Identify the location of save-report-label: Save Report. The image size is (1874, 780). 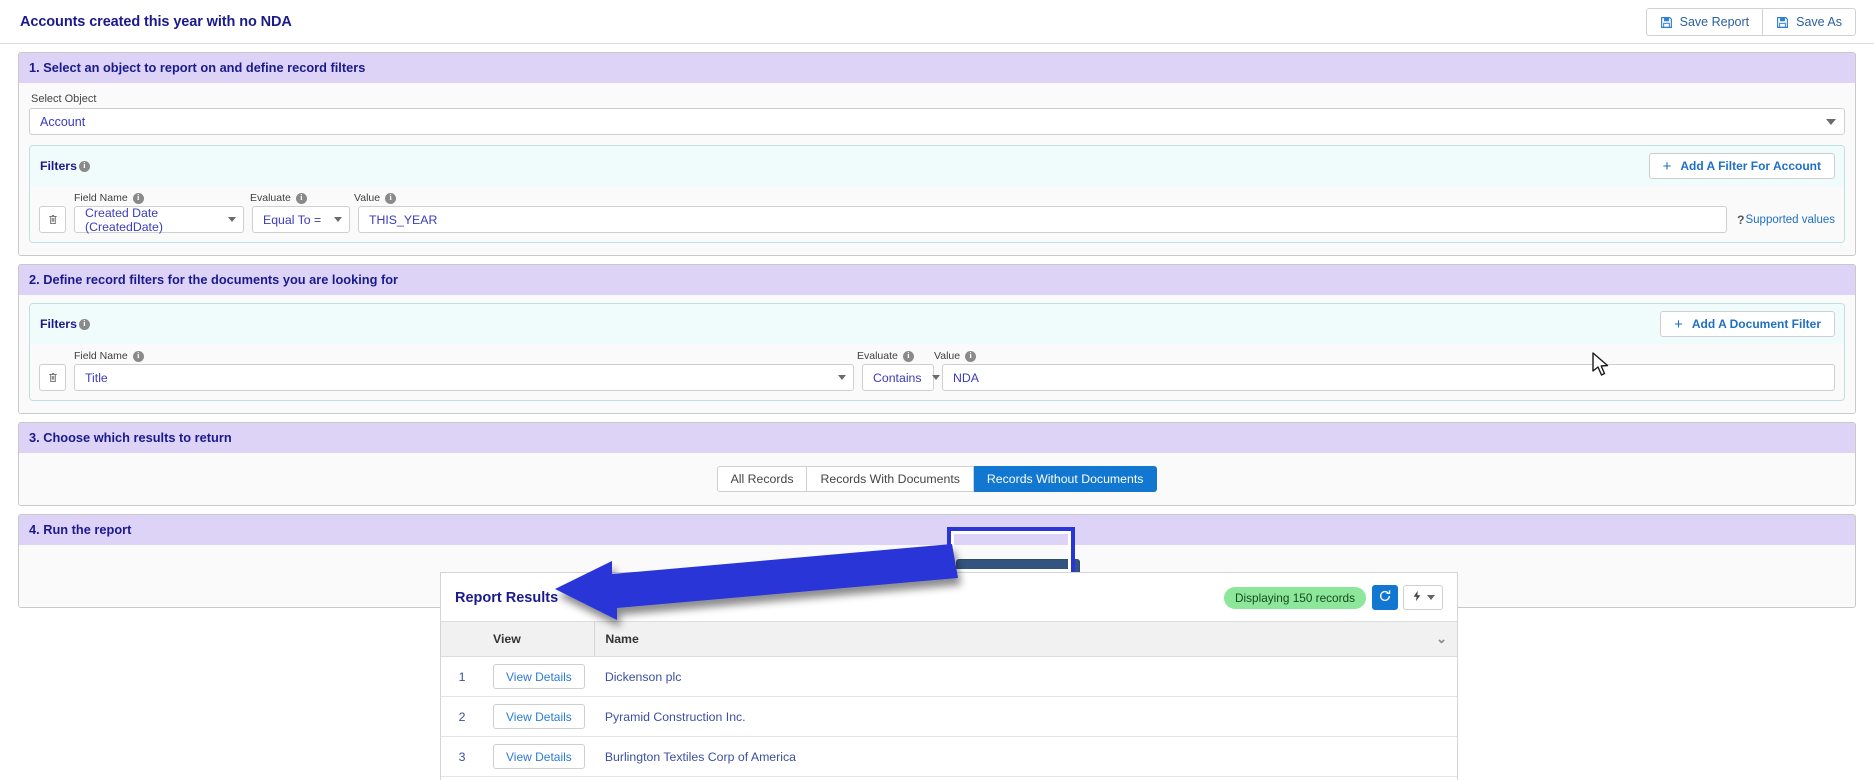
(1714, 22).